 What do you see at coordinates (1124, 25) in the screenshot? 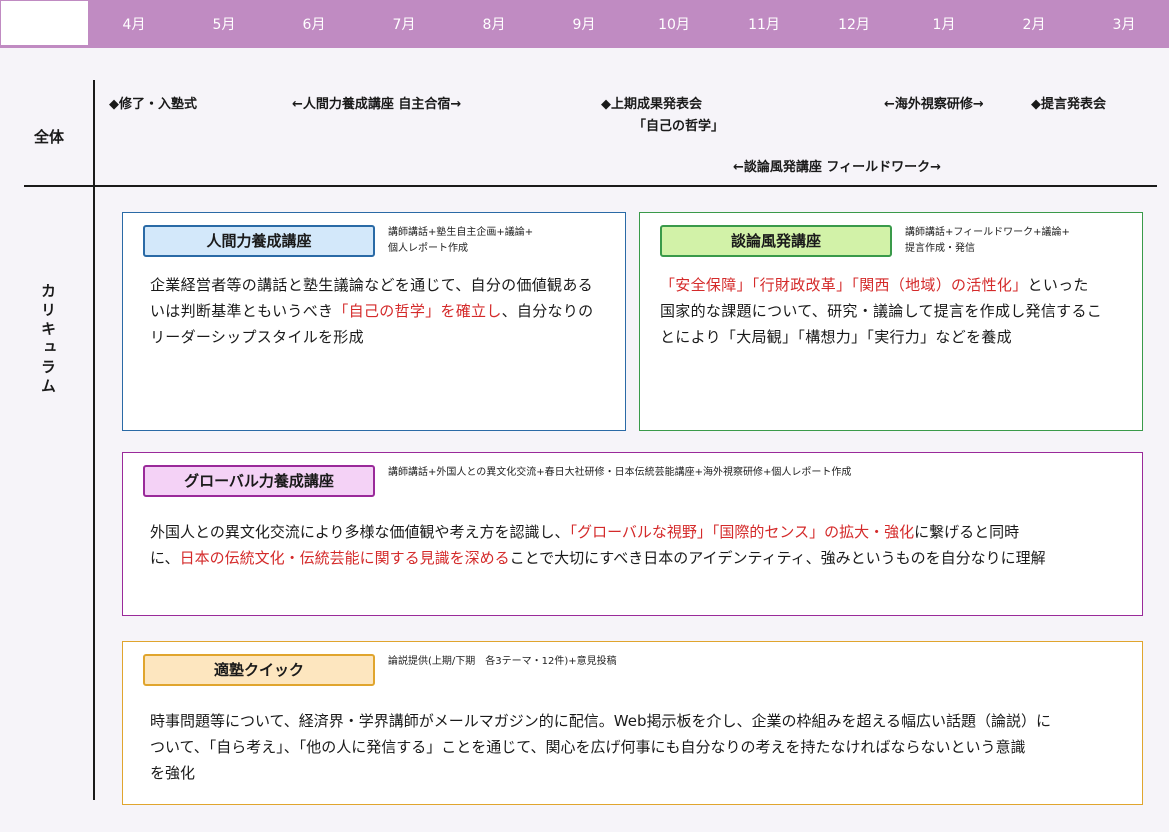
I see `month-label: 3月` at bounding box center [1124, 25].